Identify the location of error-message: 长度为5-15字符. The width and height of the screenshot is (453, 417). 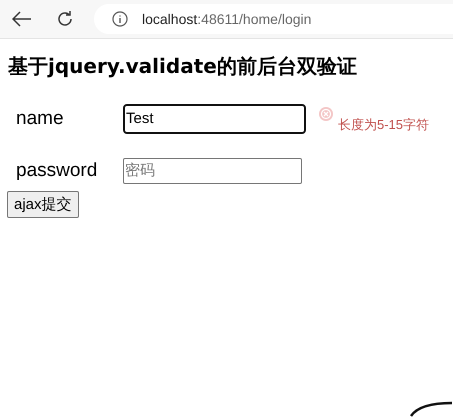
(384, 125).